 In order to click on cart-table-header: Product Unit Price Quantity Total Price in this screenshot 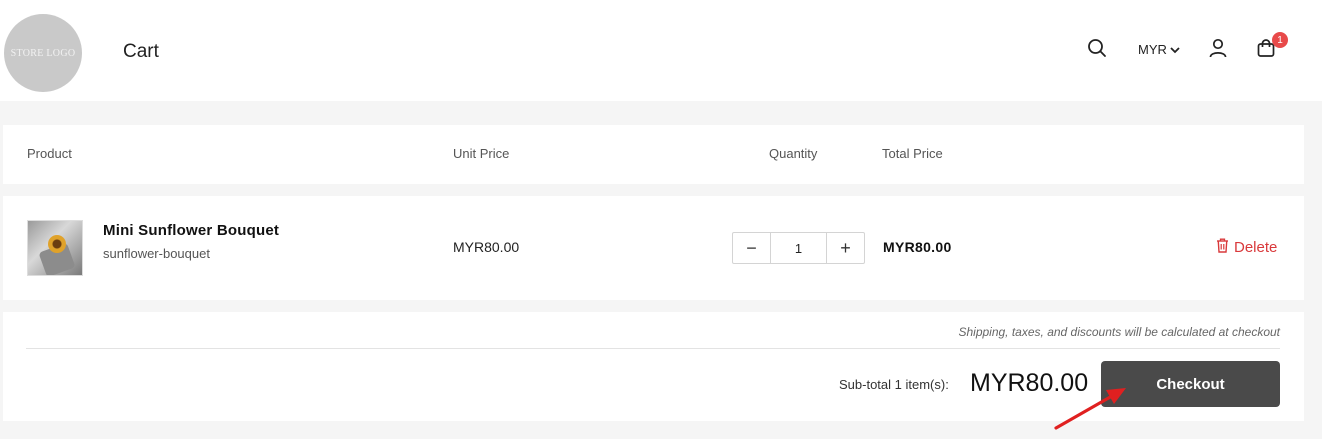, I will do `click(653, 154)`.